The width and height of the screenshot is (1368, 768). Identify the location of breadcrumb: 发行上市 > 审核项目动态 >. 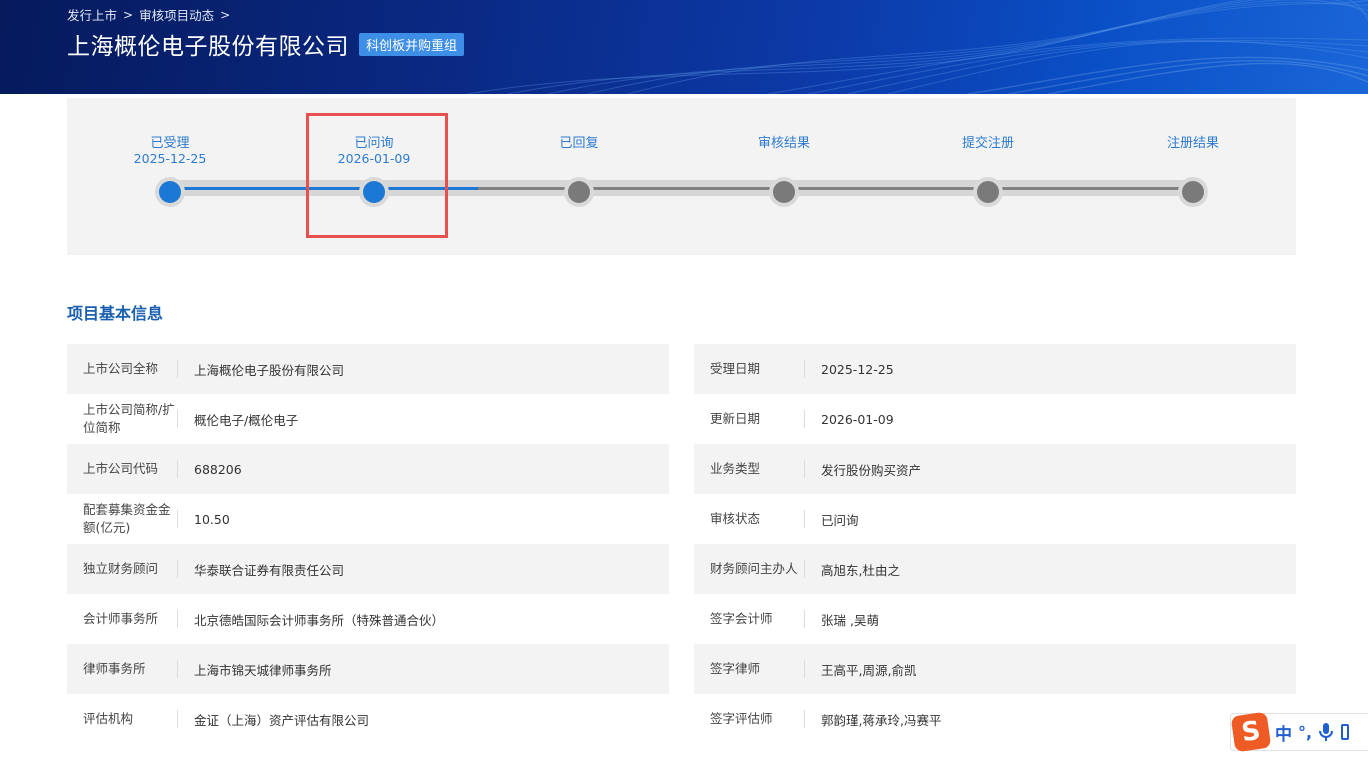
(148, 14).